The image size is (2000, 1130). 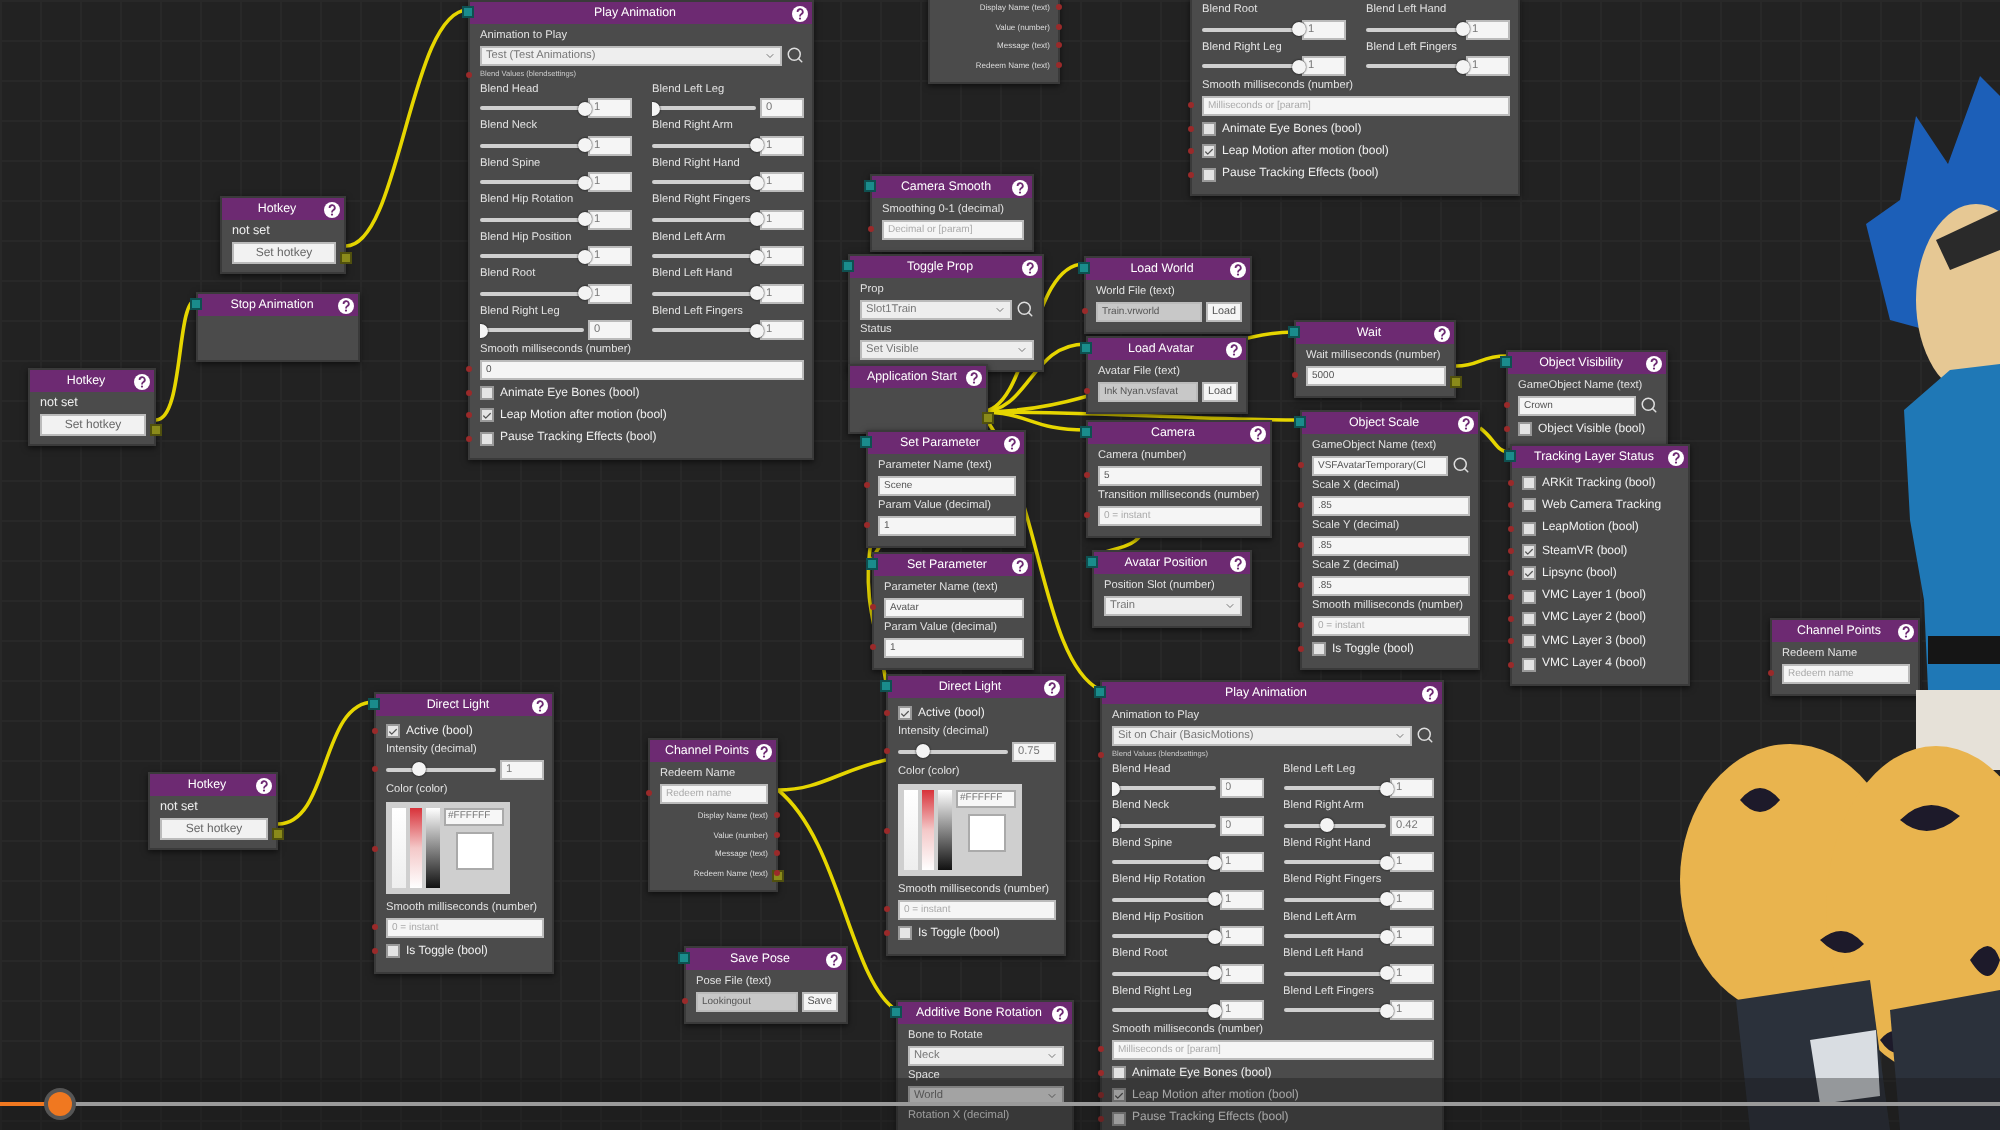 I want to click on slider-thumb, so click(x=922, y=751).